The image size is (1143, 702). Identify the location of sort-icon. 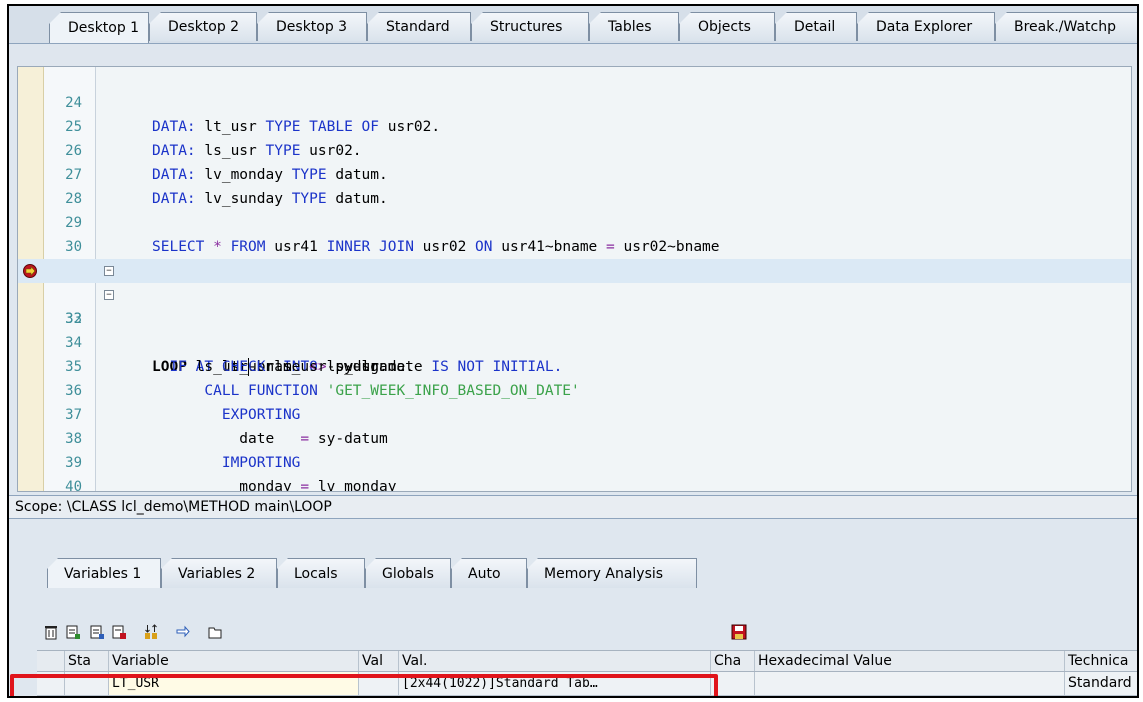
(151, 632).